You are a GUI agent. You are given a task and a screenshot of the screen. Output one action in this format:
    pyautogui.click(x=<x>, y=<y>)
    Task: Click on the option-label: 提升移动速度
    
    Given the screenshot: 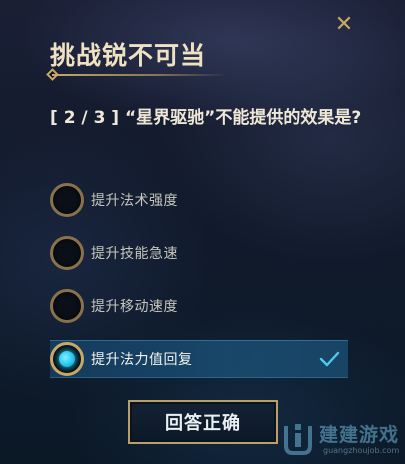 What is the action you would take?
    pyautogui.click(x=134, y=307)
    